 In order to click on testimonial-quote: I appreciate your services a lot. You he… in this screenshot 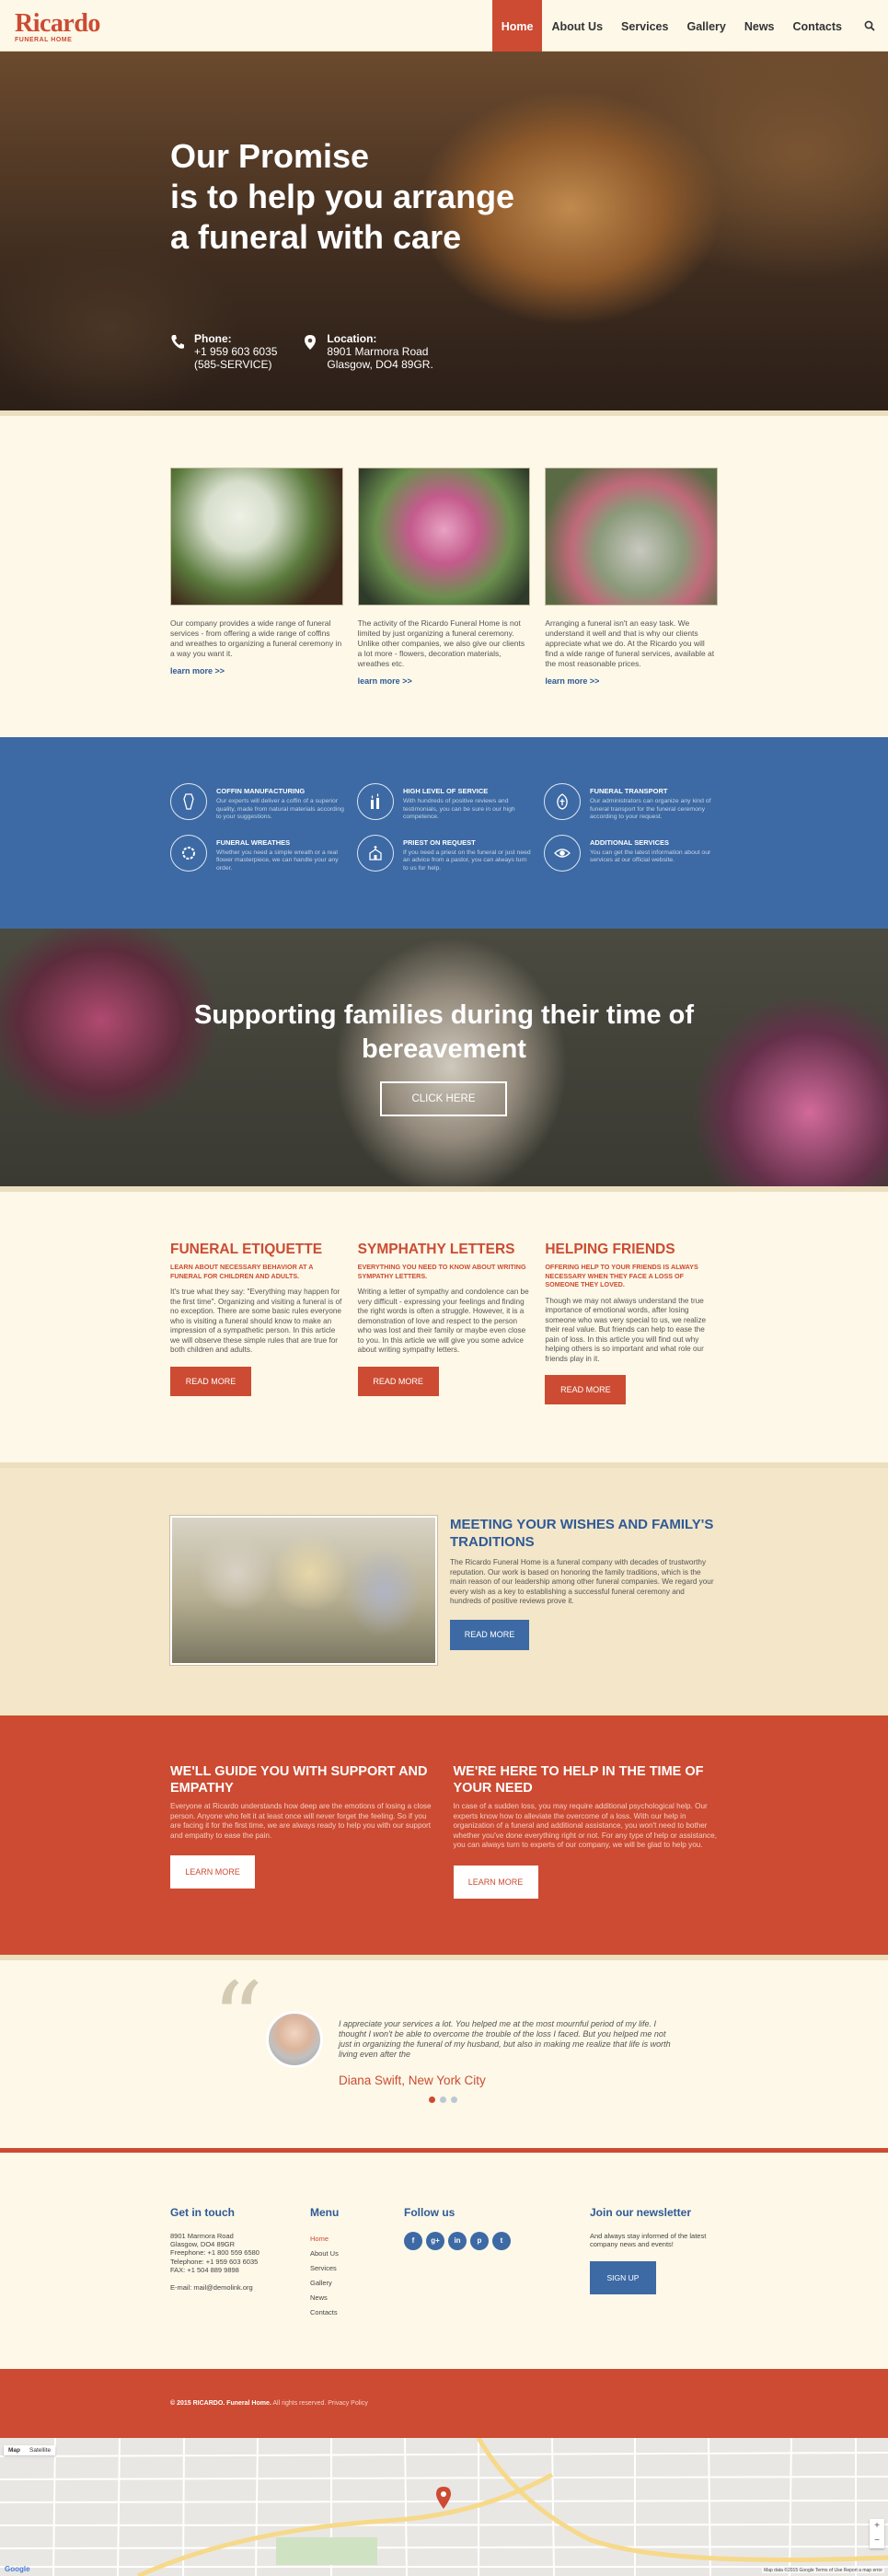, I will do `click(505, 2039)`.